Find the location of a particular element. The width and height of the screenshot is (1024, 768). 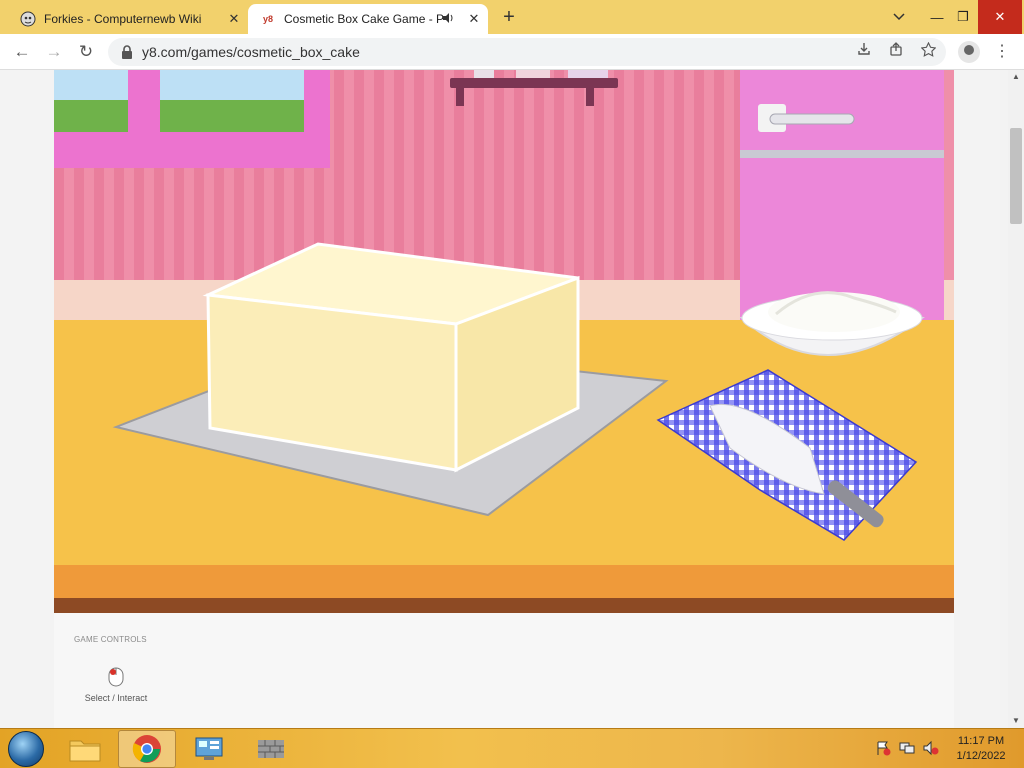

y8-favicon-icon: y8 is located at coordinates (267, 19).